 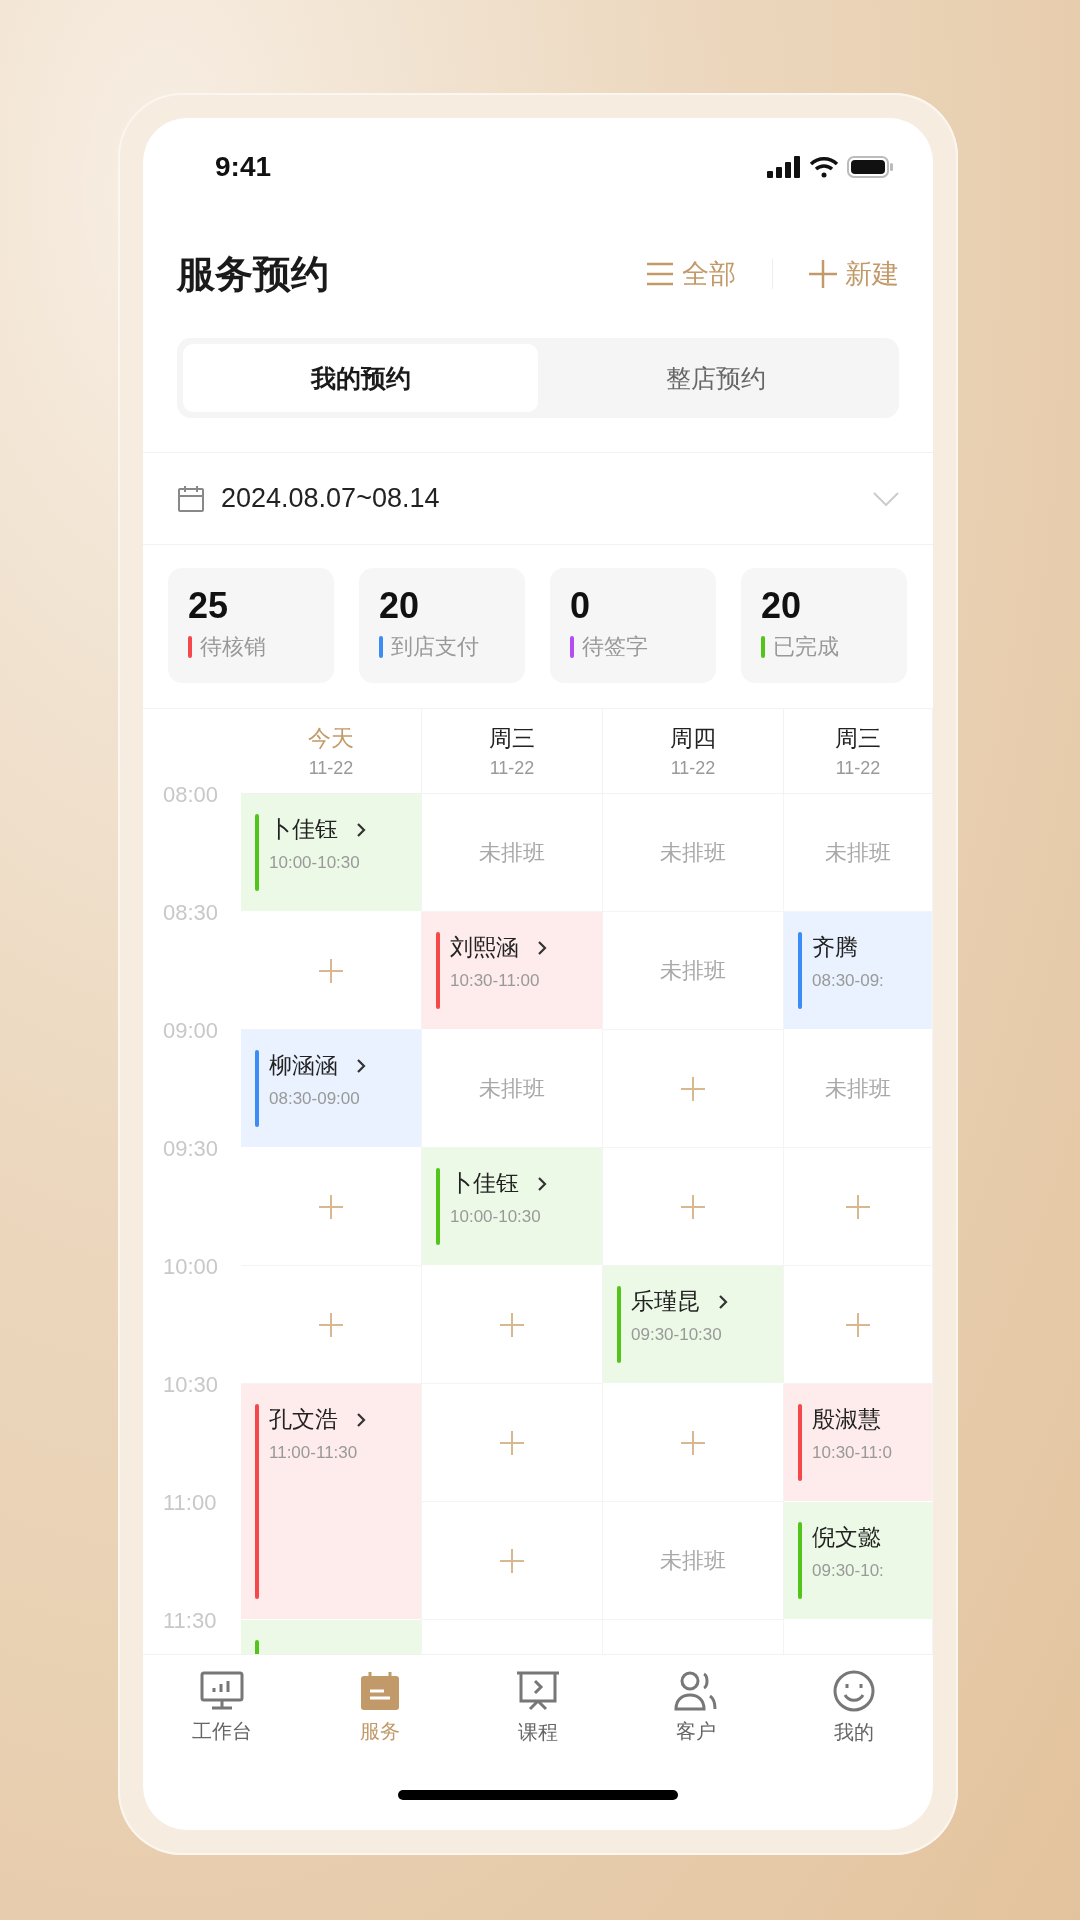 What do you see at coordinates (331, 1502) in the screenshot?
I see `appointment-card: 孔文浩 11:00-11:30` at bounding box center [331, 1502].